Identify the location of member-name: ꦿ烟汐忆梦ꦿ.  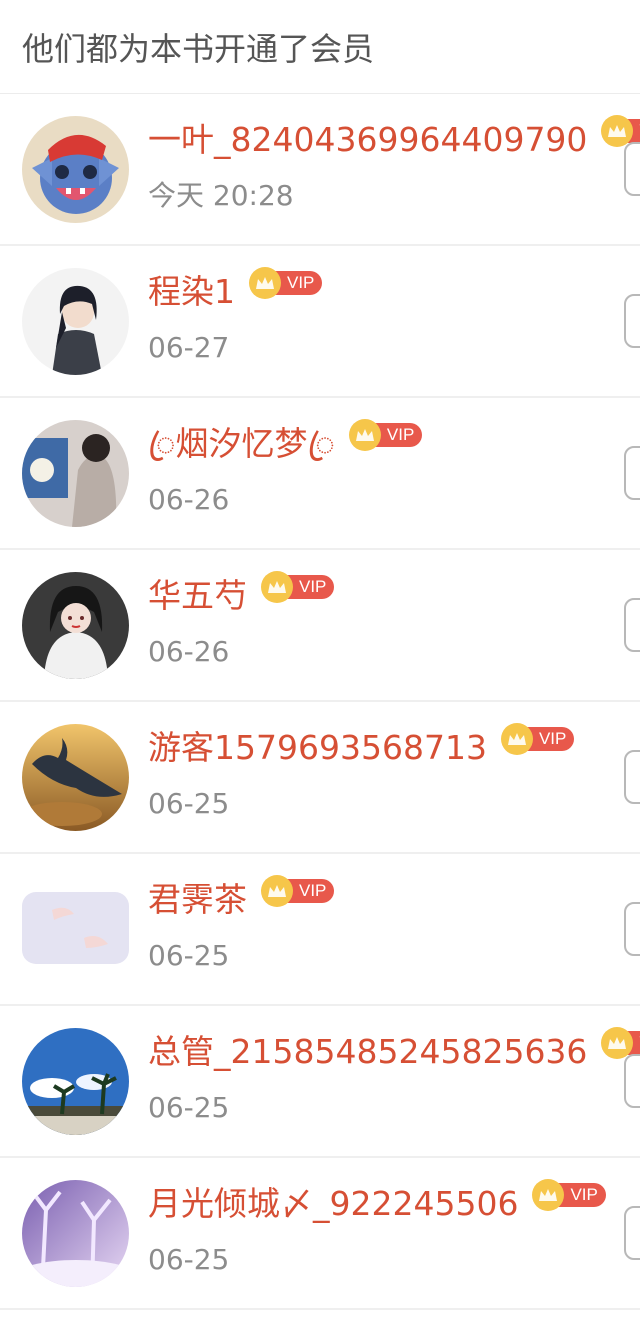
(241, 444).